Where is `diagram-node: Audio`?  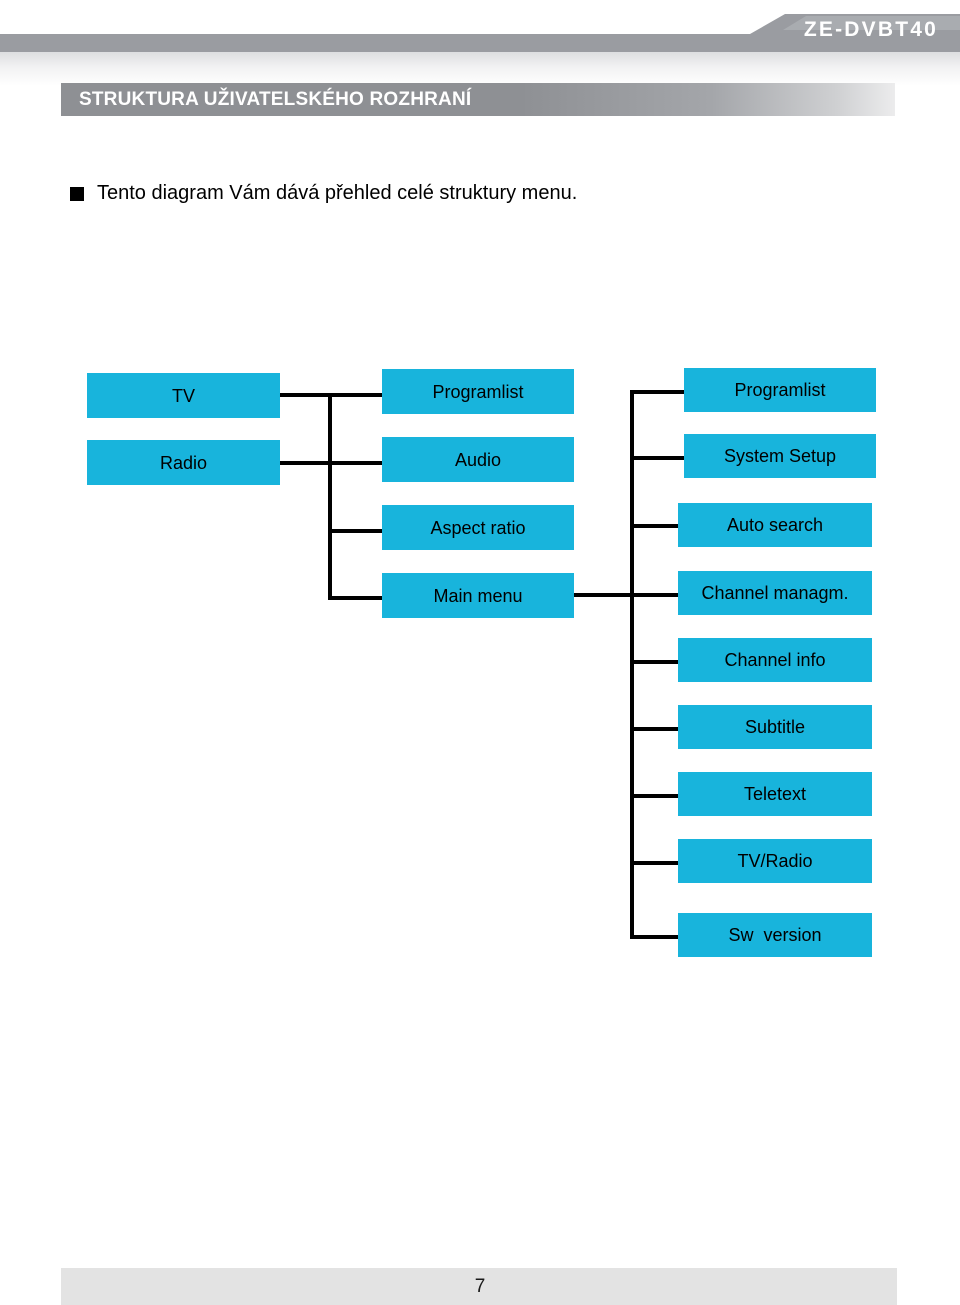 diagram-node: Audio is located at coordinates (478, 459).